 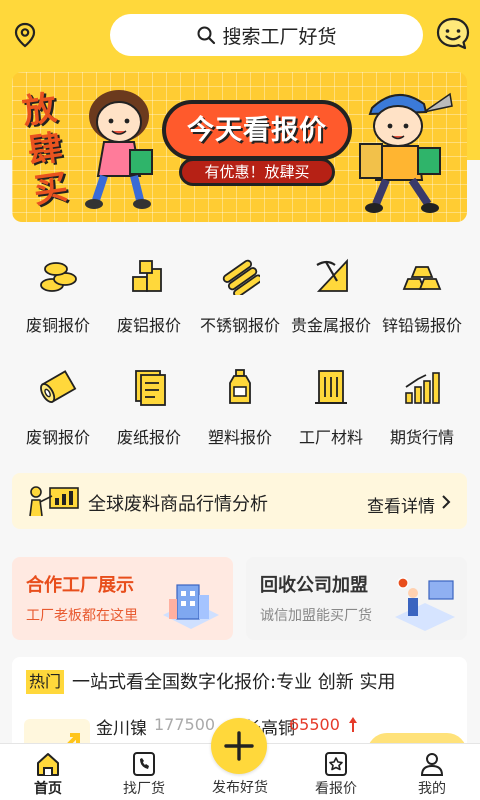 What do you see at coordinates (432, 789) in the screenshot?
I see `tab-label: 我的` at bounding box center [432, 789].